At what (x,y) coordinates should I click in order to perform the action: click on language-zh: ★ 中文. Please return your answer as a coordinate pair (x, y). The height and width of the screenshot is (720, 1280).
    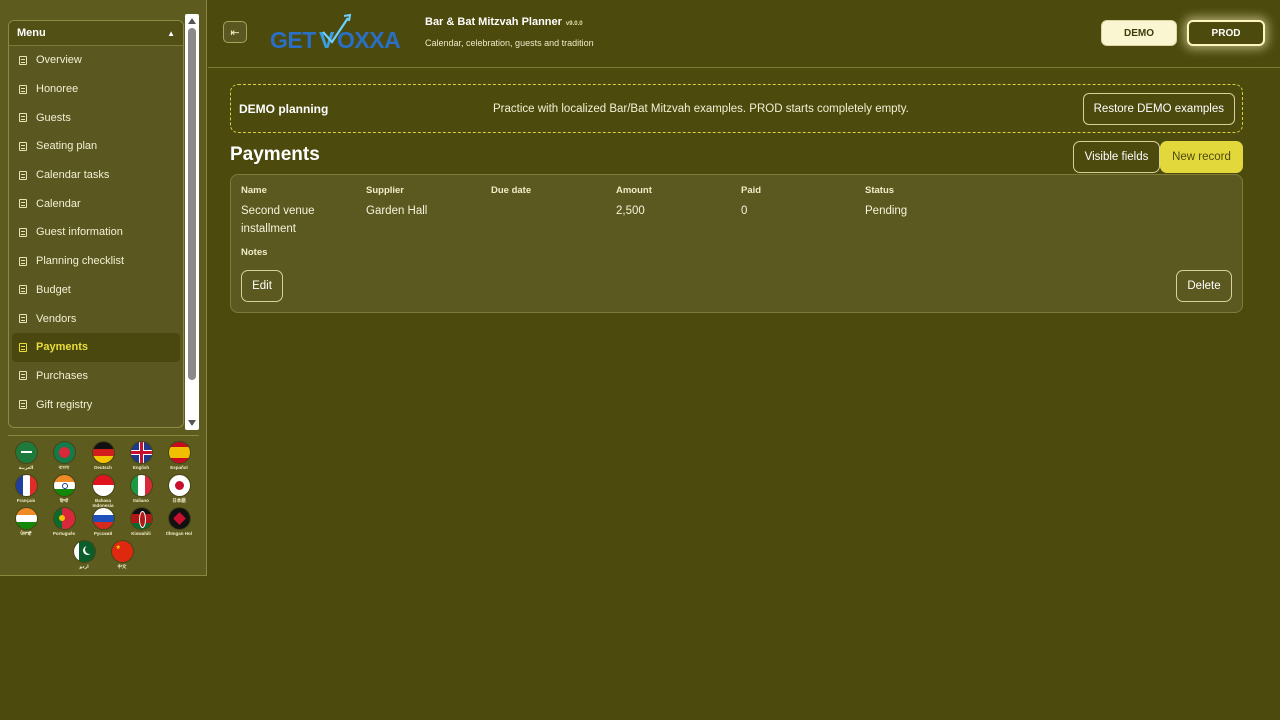
    Looking at the image, I should click on (122, 558).